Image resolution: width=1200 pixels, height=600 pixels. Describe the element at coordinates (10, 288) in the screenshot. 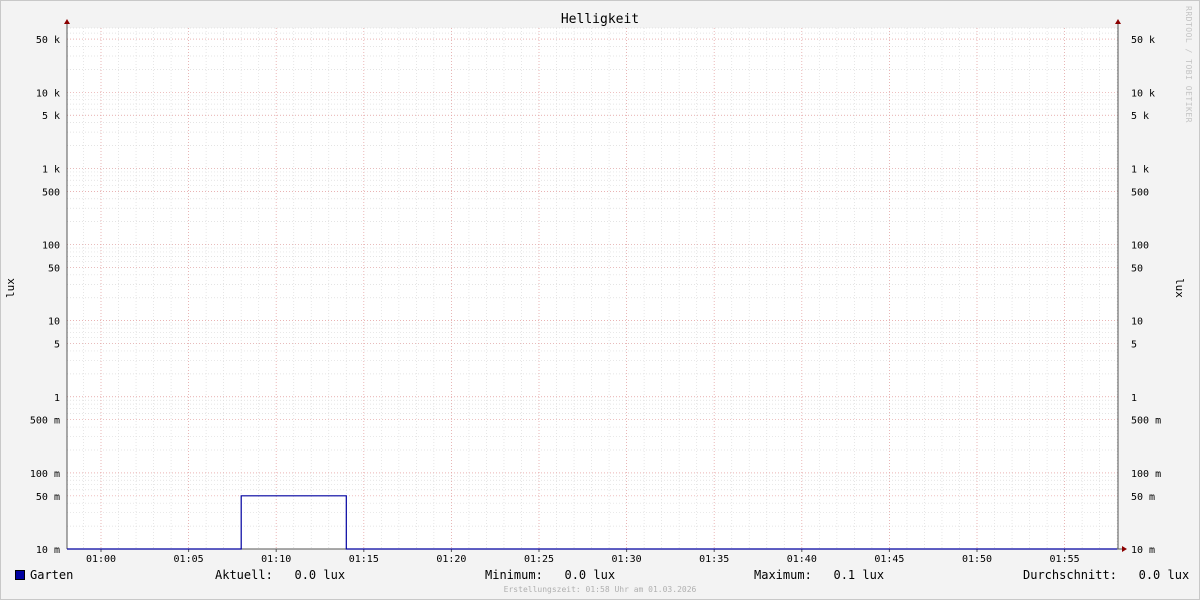

I see `y-axis-label-left: lux` at that location.